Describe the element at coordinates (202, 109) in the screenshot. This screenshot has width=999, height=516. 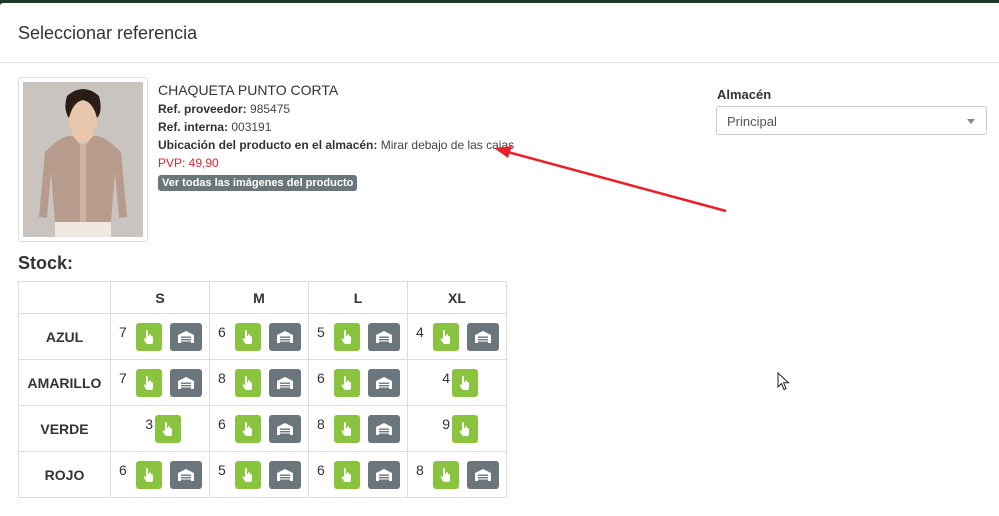
I see `supplier-ref-label: Ref. proveedor:` at that location.